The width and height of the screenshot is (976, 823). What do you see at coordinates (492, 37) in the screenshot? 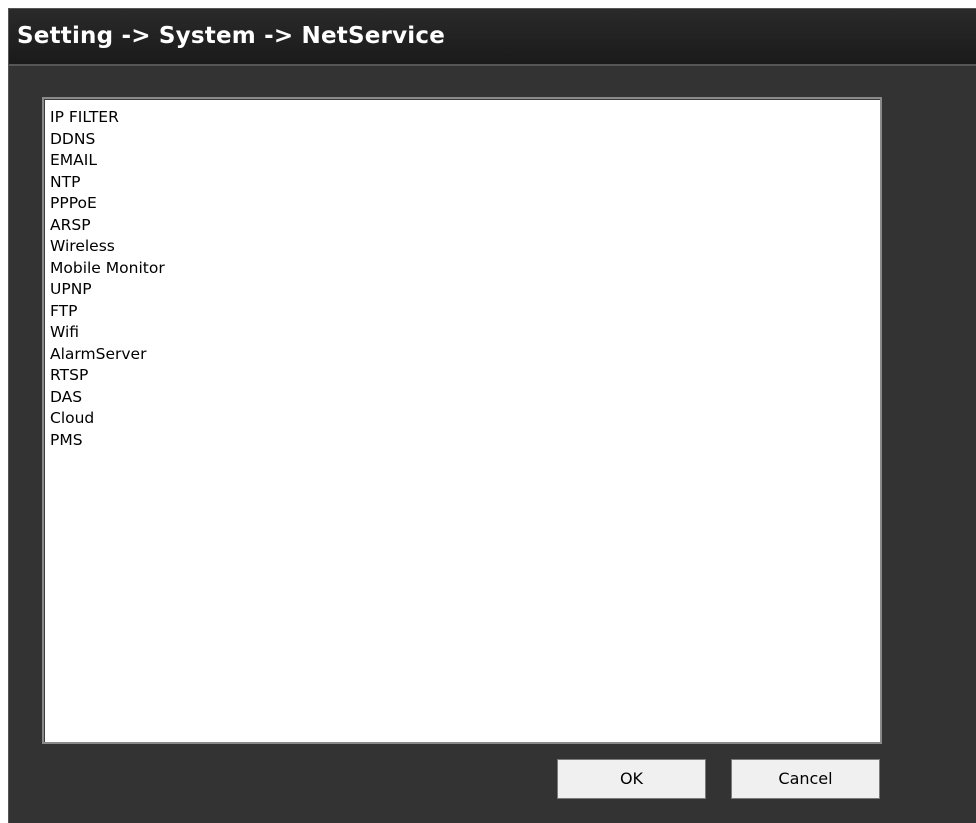
I see `title-bar: Setting -> System -> NetService` at bounding box center [492, 37].